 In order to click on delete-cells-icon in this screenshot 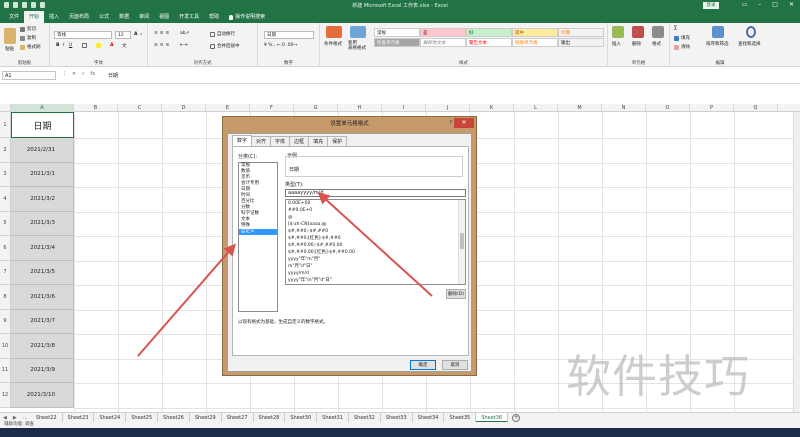, I will do `click(638, 32)`.